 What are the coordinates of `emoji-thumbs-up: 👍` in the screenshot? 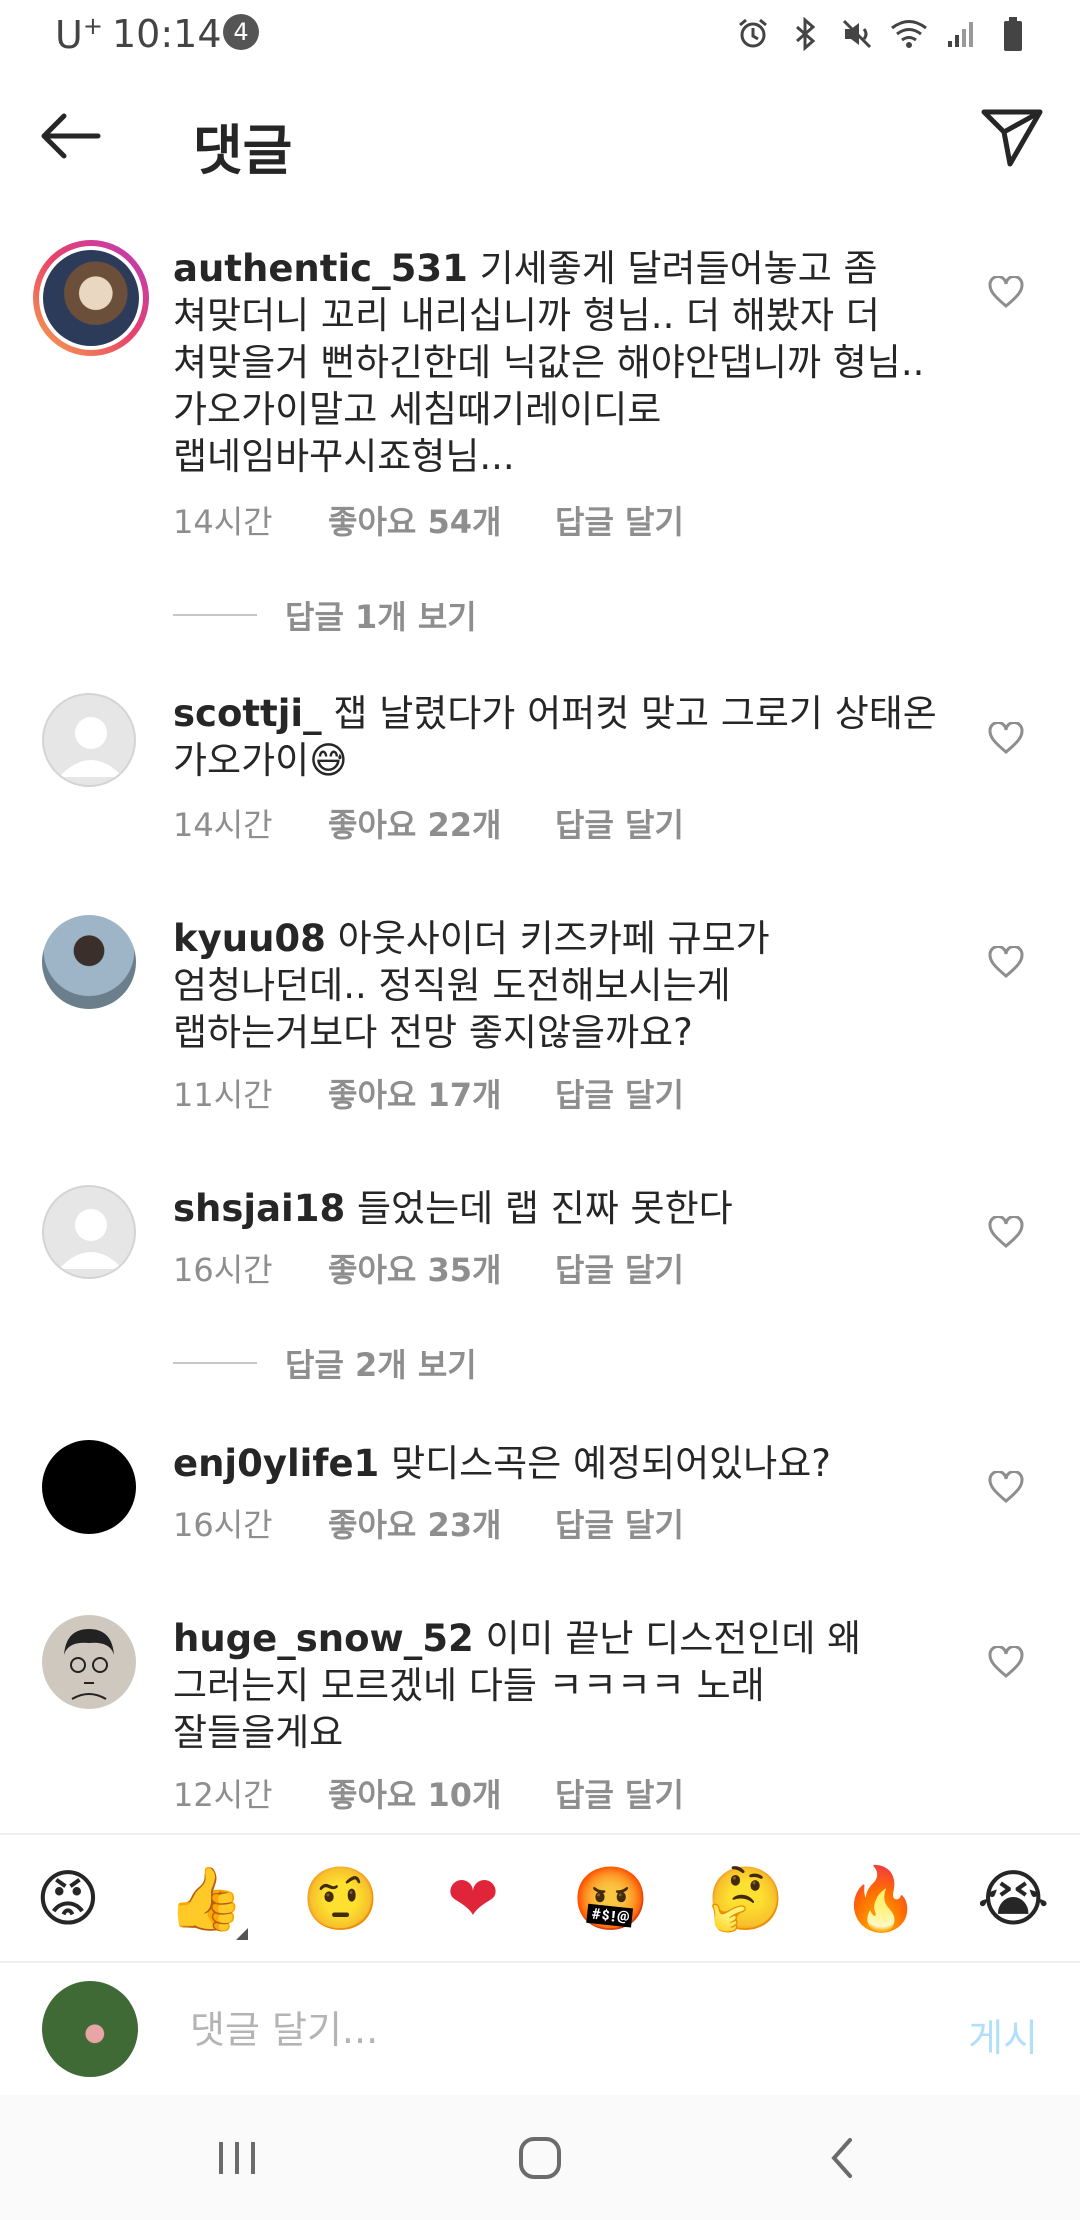 It's located at (205, 1899).